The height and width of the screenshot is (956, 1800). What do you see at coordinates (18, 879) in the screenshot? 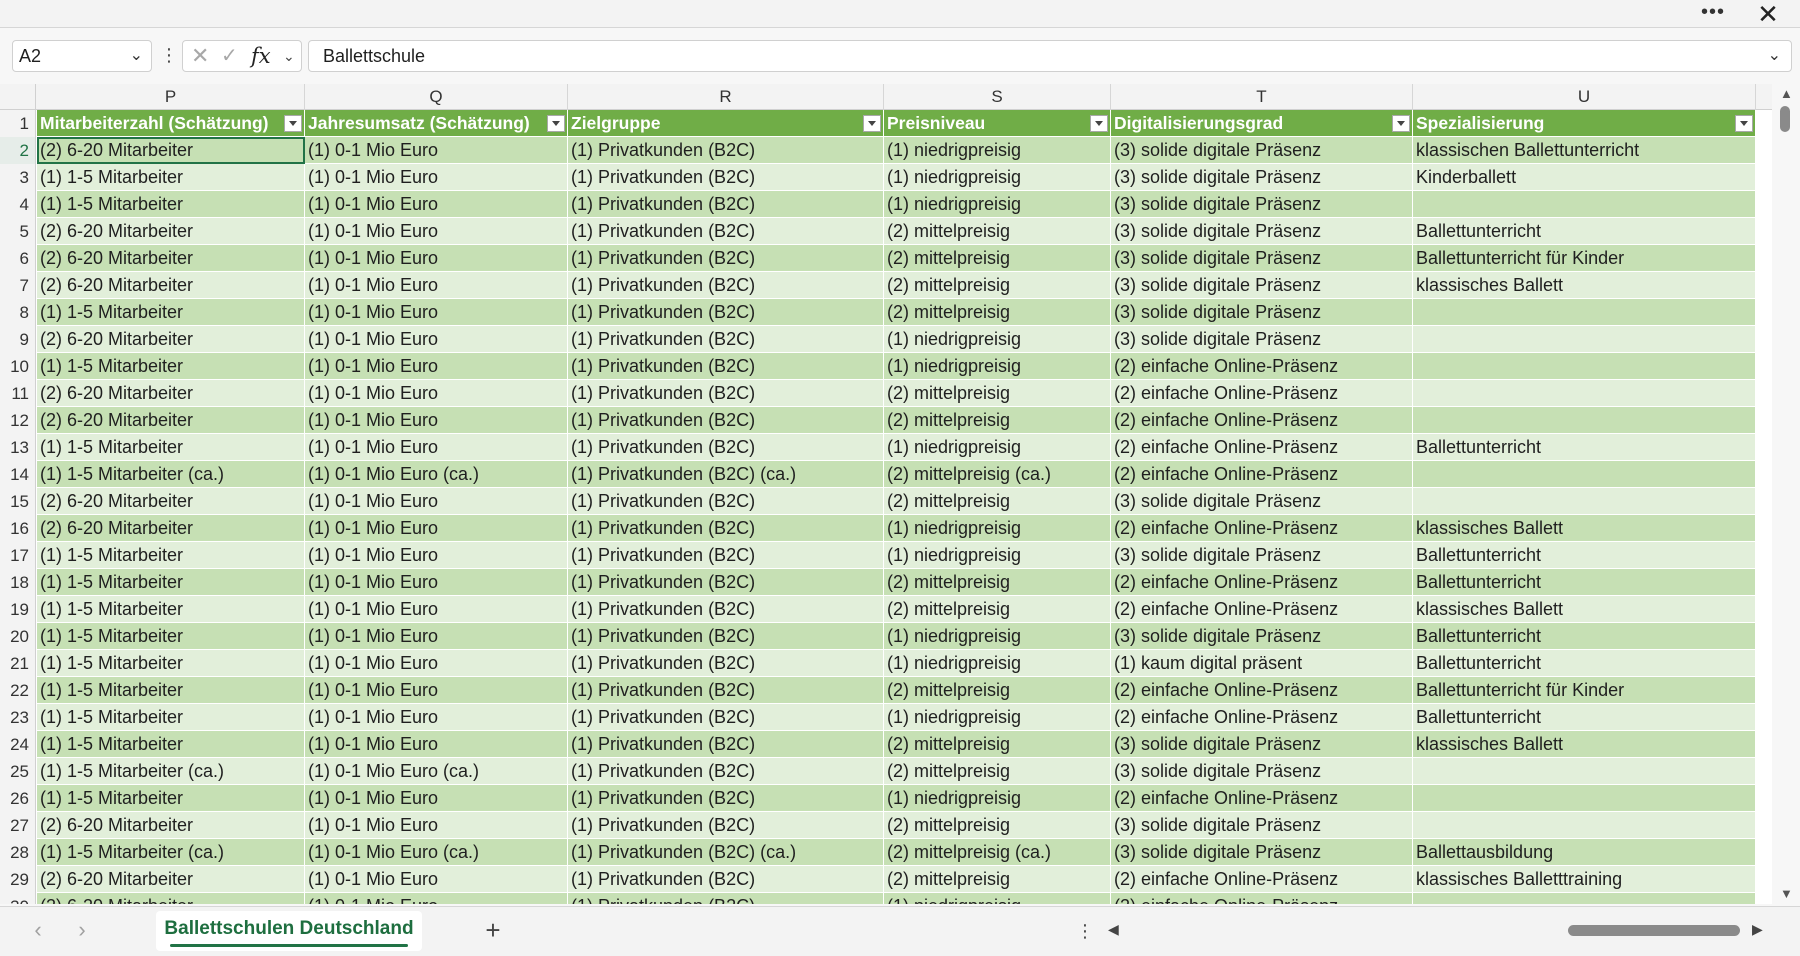
I see `row-number: 29` at bounding box center [18, 879].